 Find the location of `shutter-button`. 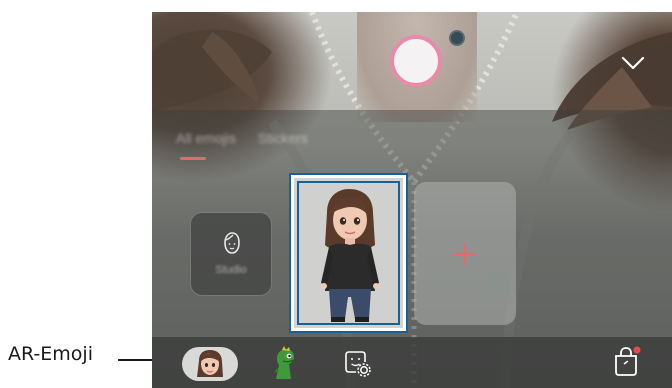

shutter-button is located at coordinates (416, 61).